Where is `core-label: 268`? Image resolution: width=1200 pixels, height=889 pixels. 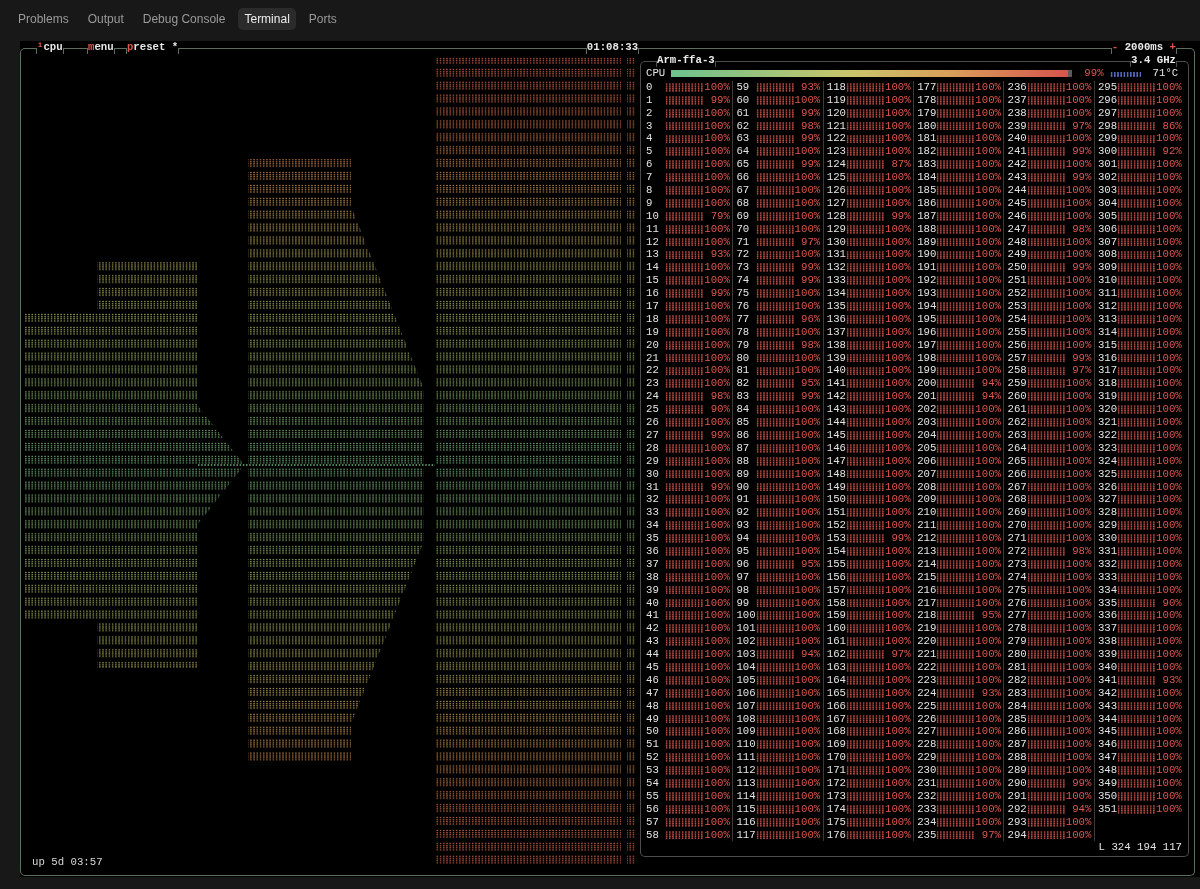 core-label: 268 is located at coordinates (1017, 500).